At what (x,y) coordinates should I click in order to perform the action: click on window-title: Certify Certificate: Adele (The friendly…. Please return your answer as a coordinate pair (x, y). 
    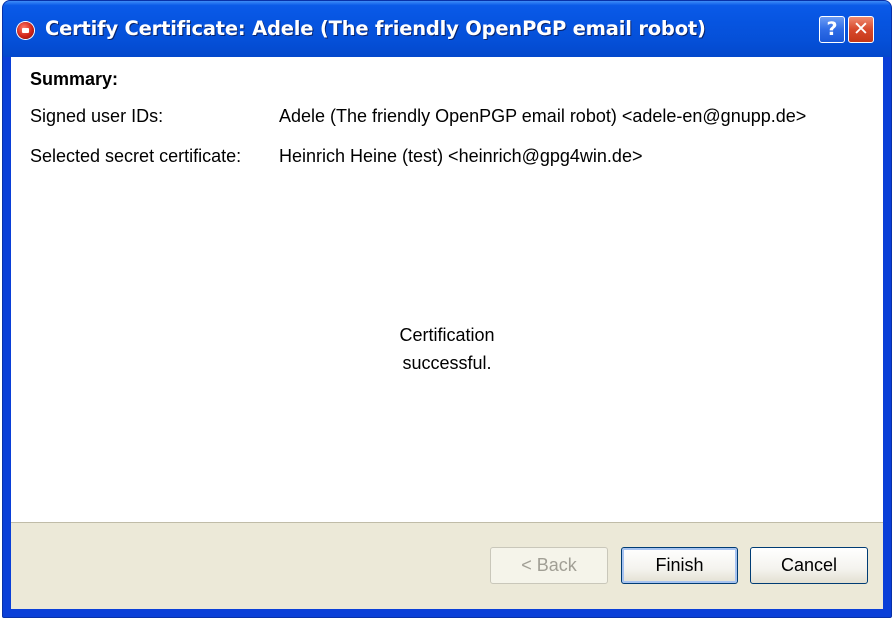
    Looking at the image, I should click on (375, 28).